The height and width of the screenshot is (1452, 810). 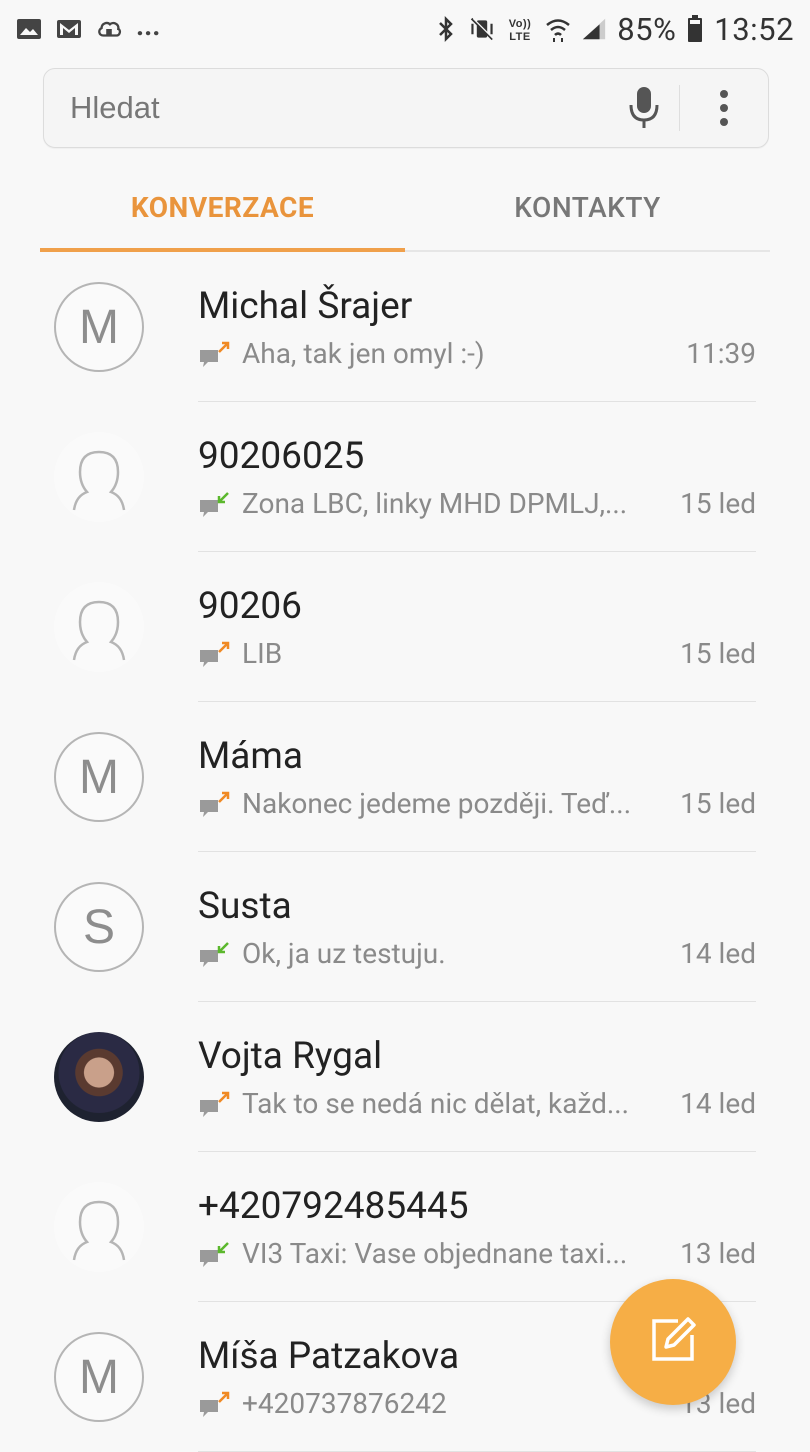 What do you see at coordinates (724, 108) in the screenshot?
I see `more-options-icon` at bounding box center [724, 108].